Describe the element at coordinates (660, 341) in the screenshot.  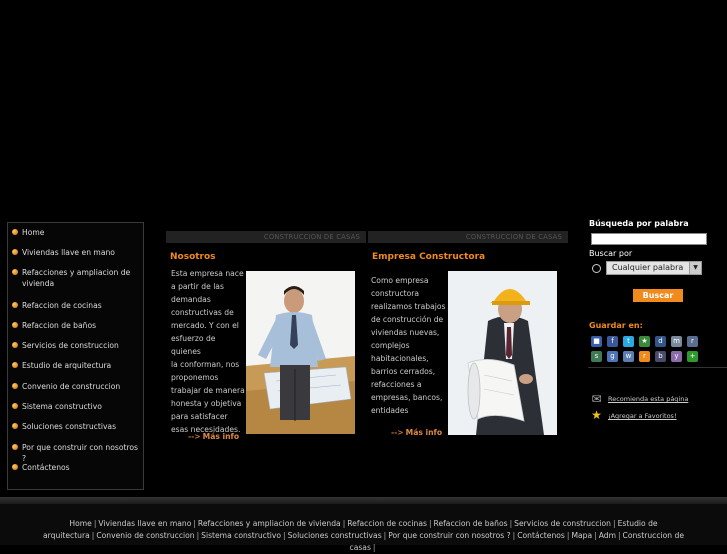
I see `digg-icon: d` at that location.